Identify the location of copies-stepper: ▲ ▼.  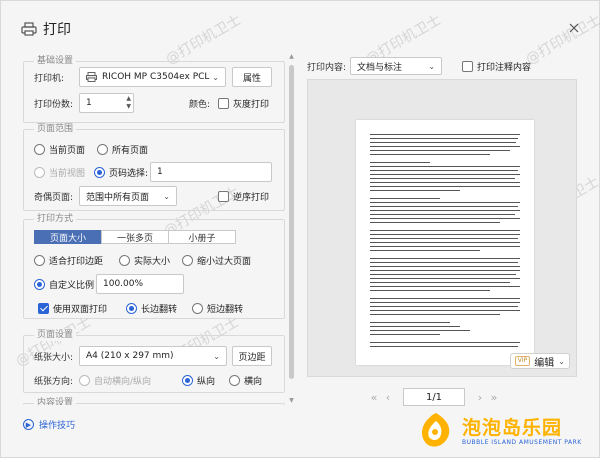
(128, 103).